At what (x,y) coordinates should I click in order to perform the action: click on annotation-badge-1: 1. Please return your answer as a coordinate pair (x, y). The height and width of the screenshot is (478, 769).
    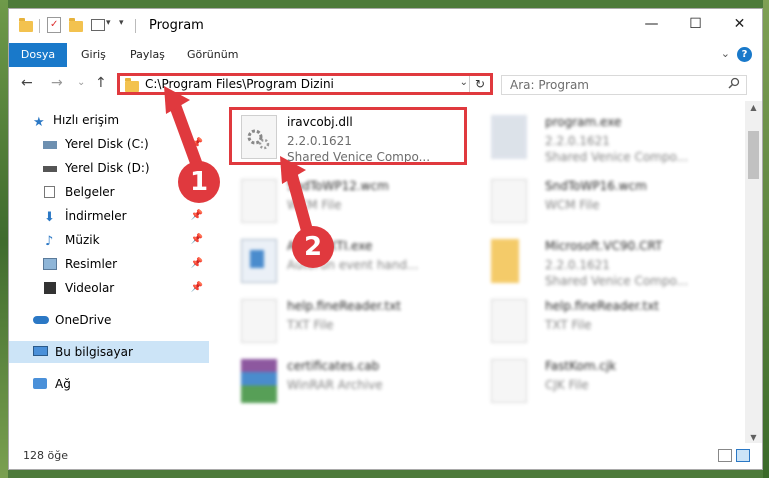
    Looking at the image, I should click on (199, 182).